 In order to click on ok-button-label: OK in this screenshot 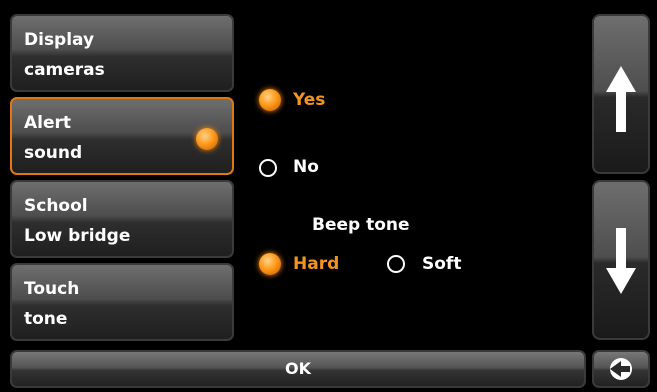, I will do `click(298, 368)`.